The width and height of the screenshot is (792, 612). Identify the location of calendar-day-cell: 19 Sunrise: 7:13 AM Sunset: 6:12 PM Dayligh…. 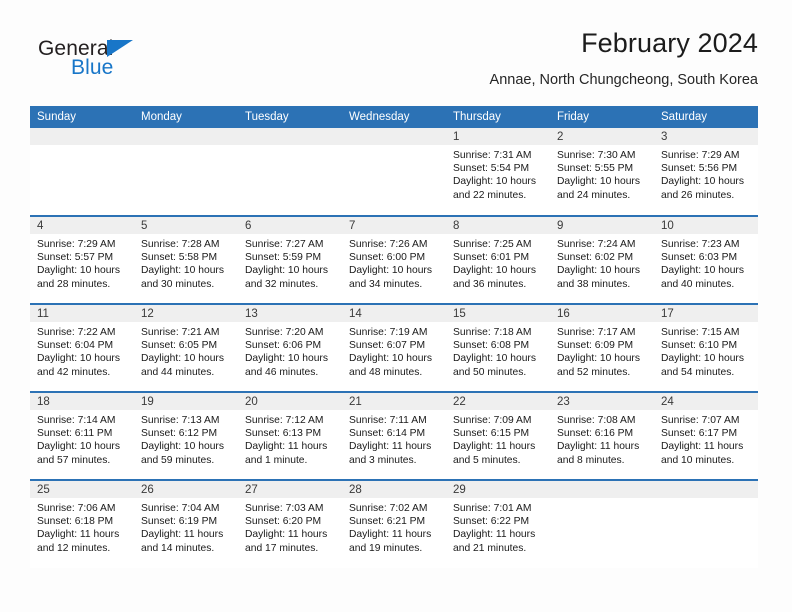
(186, 435).